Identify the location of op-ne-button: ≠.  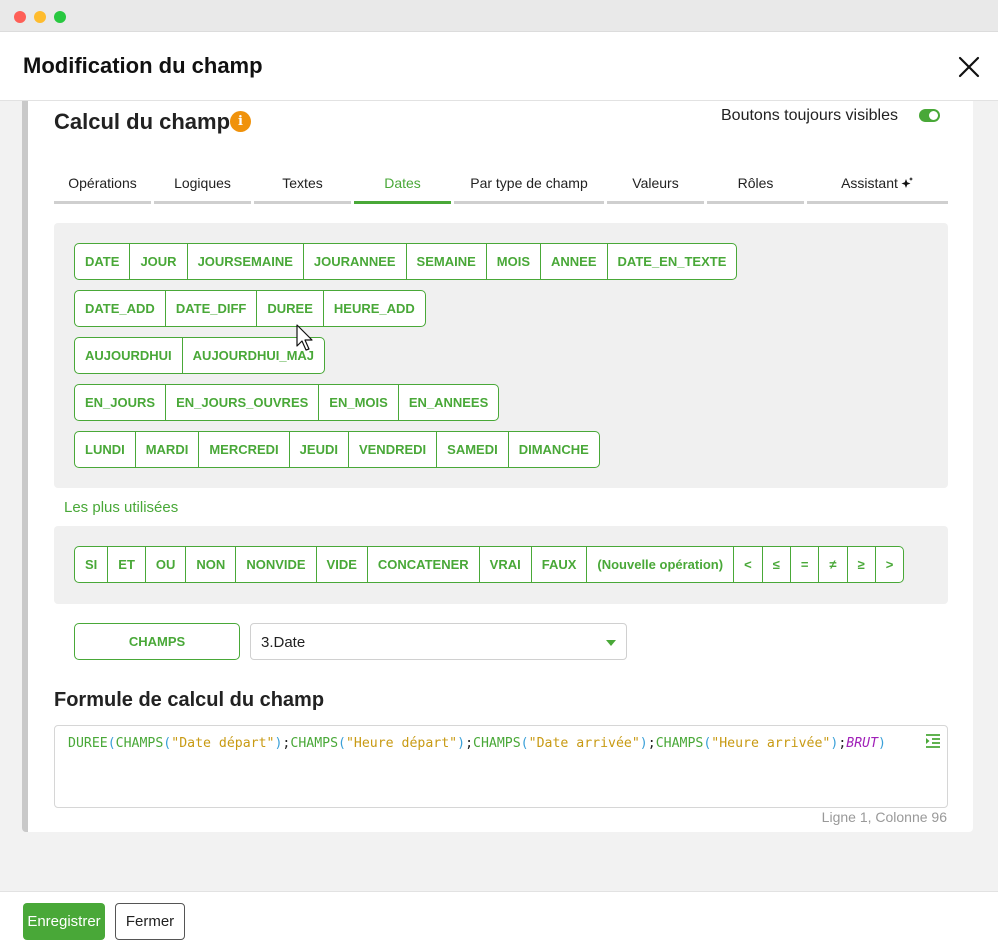
(833, 564).